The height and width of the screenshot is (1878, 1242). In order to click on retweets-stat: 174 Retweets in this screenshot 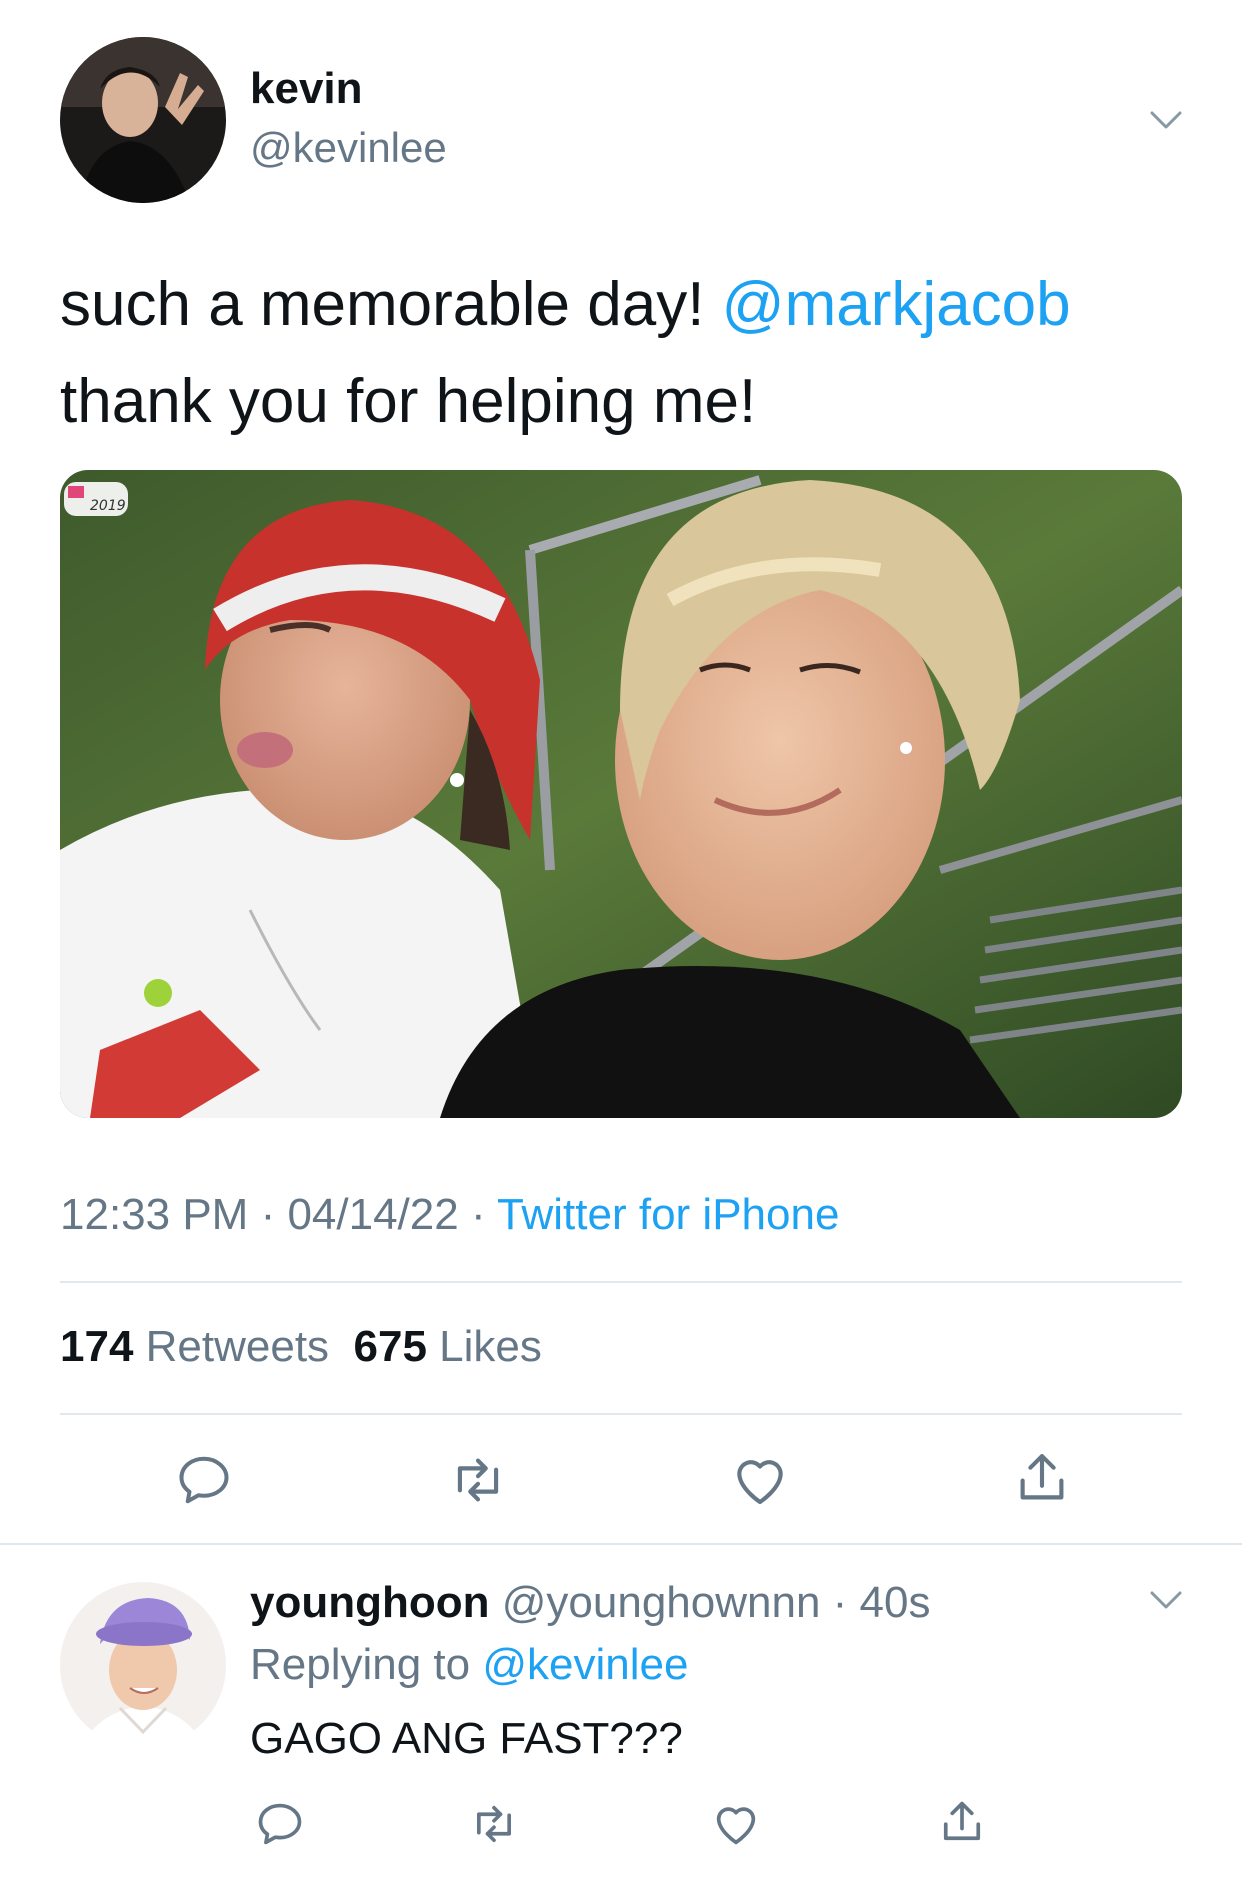, I will do `click(194, 1346)`.